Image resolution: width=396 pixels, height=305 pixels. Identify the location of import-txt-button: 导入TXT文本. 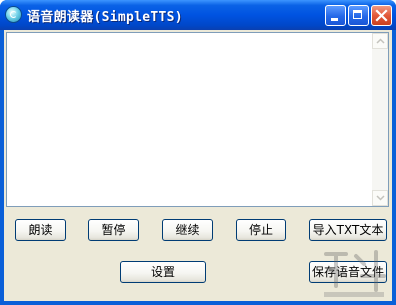
(348, 230).